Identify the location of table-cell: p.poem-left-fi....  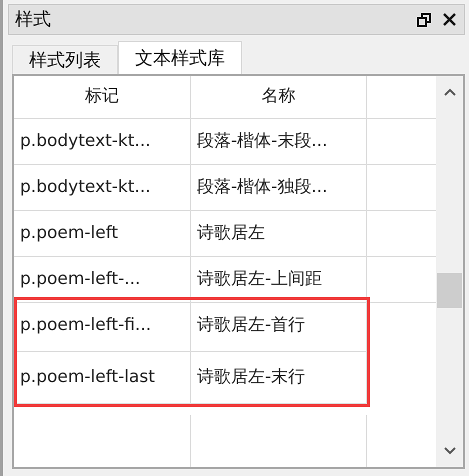
(104, 326).